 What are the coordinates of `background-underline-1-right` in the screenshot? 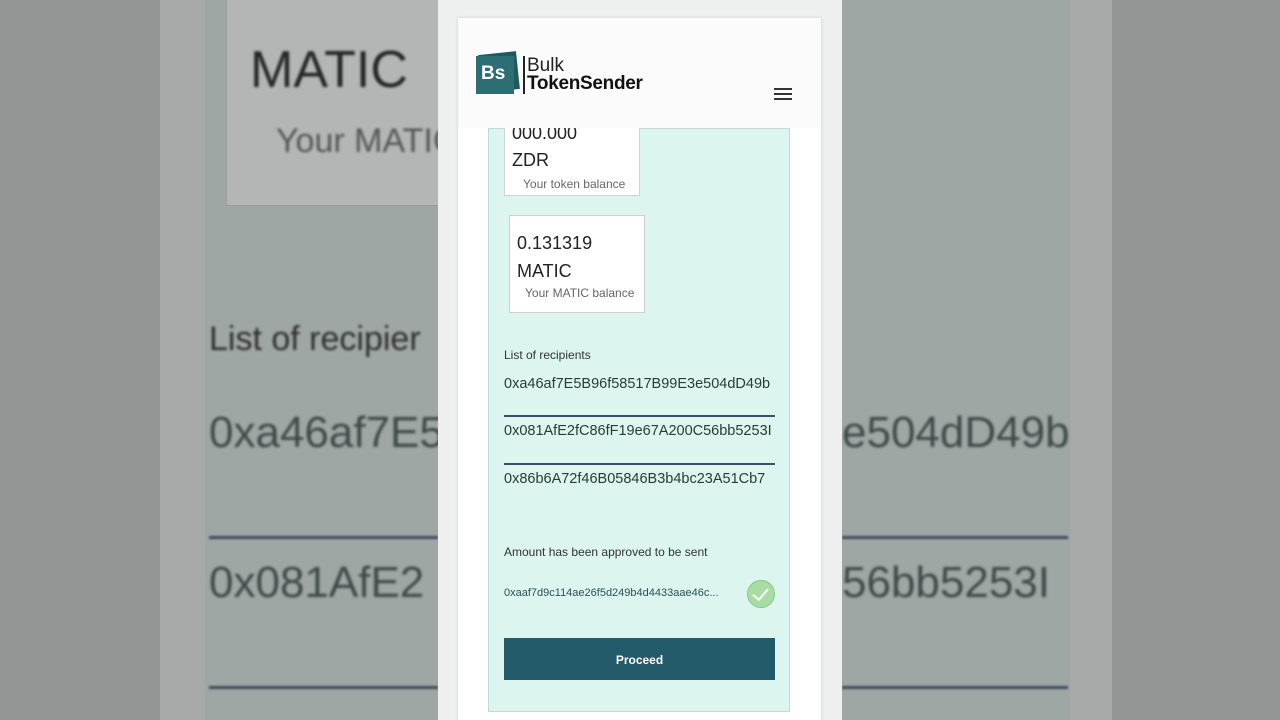 It's located at (955, 537).